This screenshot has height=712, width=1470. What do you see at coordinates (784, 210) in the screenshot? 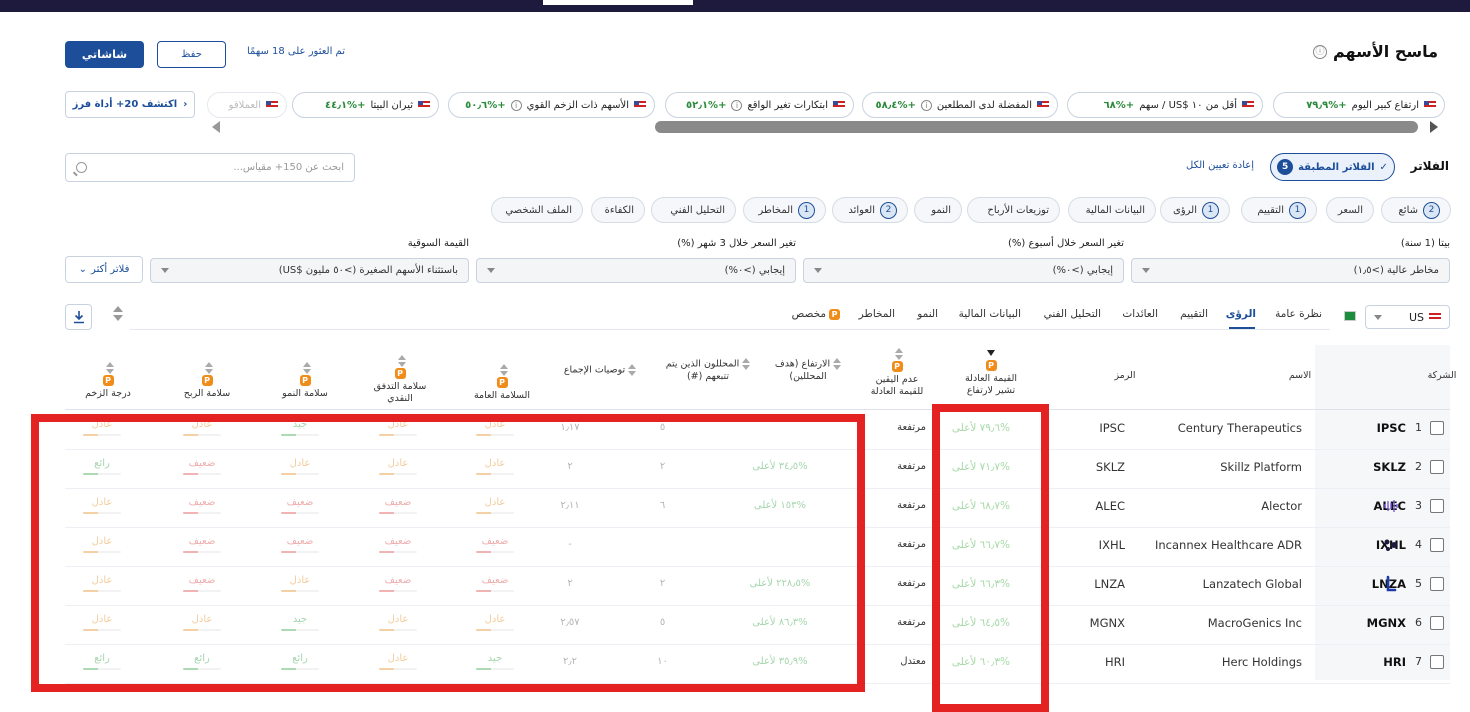
I see `filter-category-9: 1 المخاطر` at bounding box center [784, 210].